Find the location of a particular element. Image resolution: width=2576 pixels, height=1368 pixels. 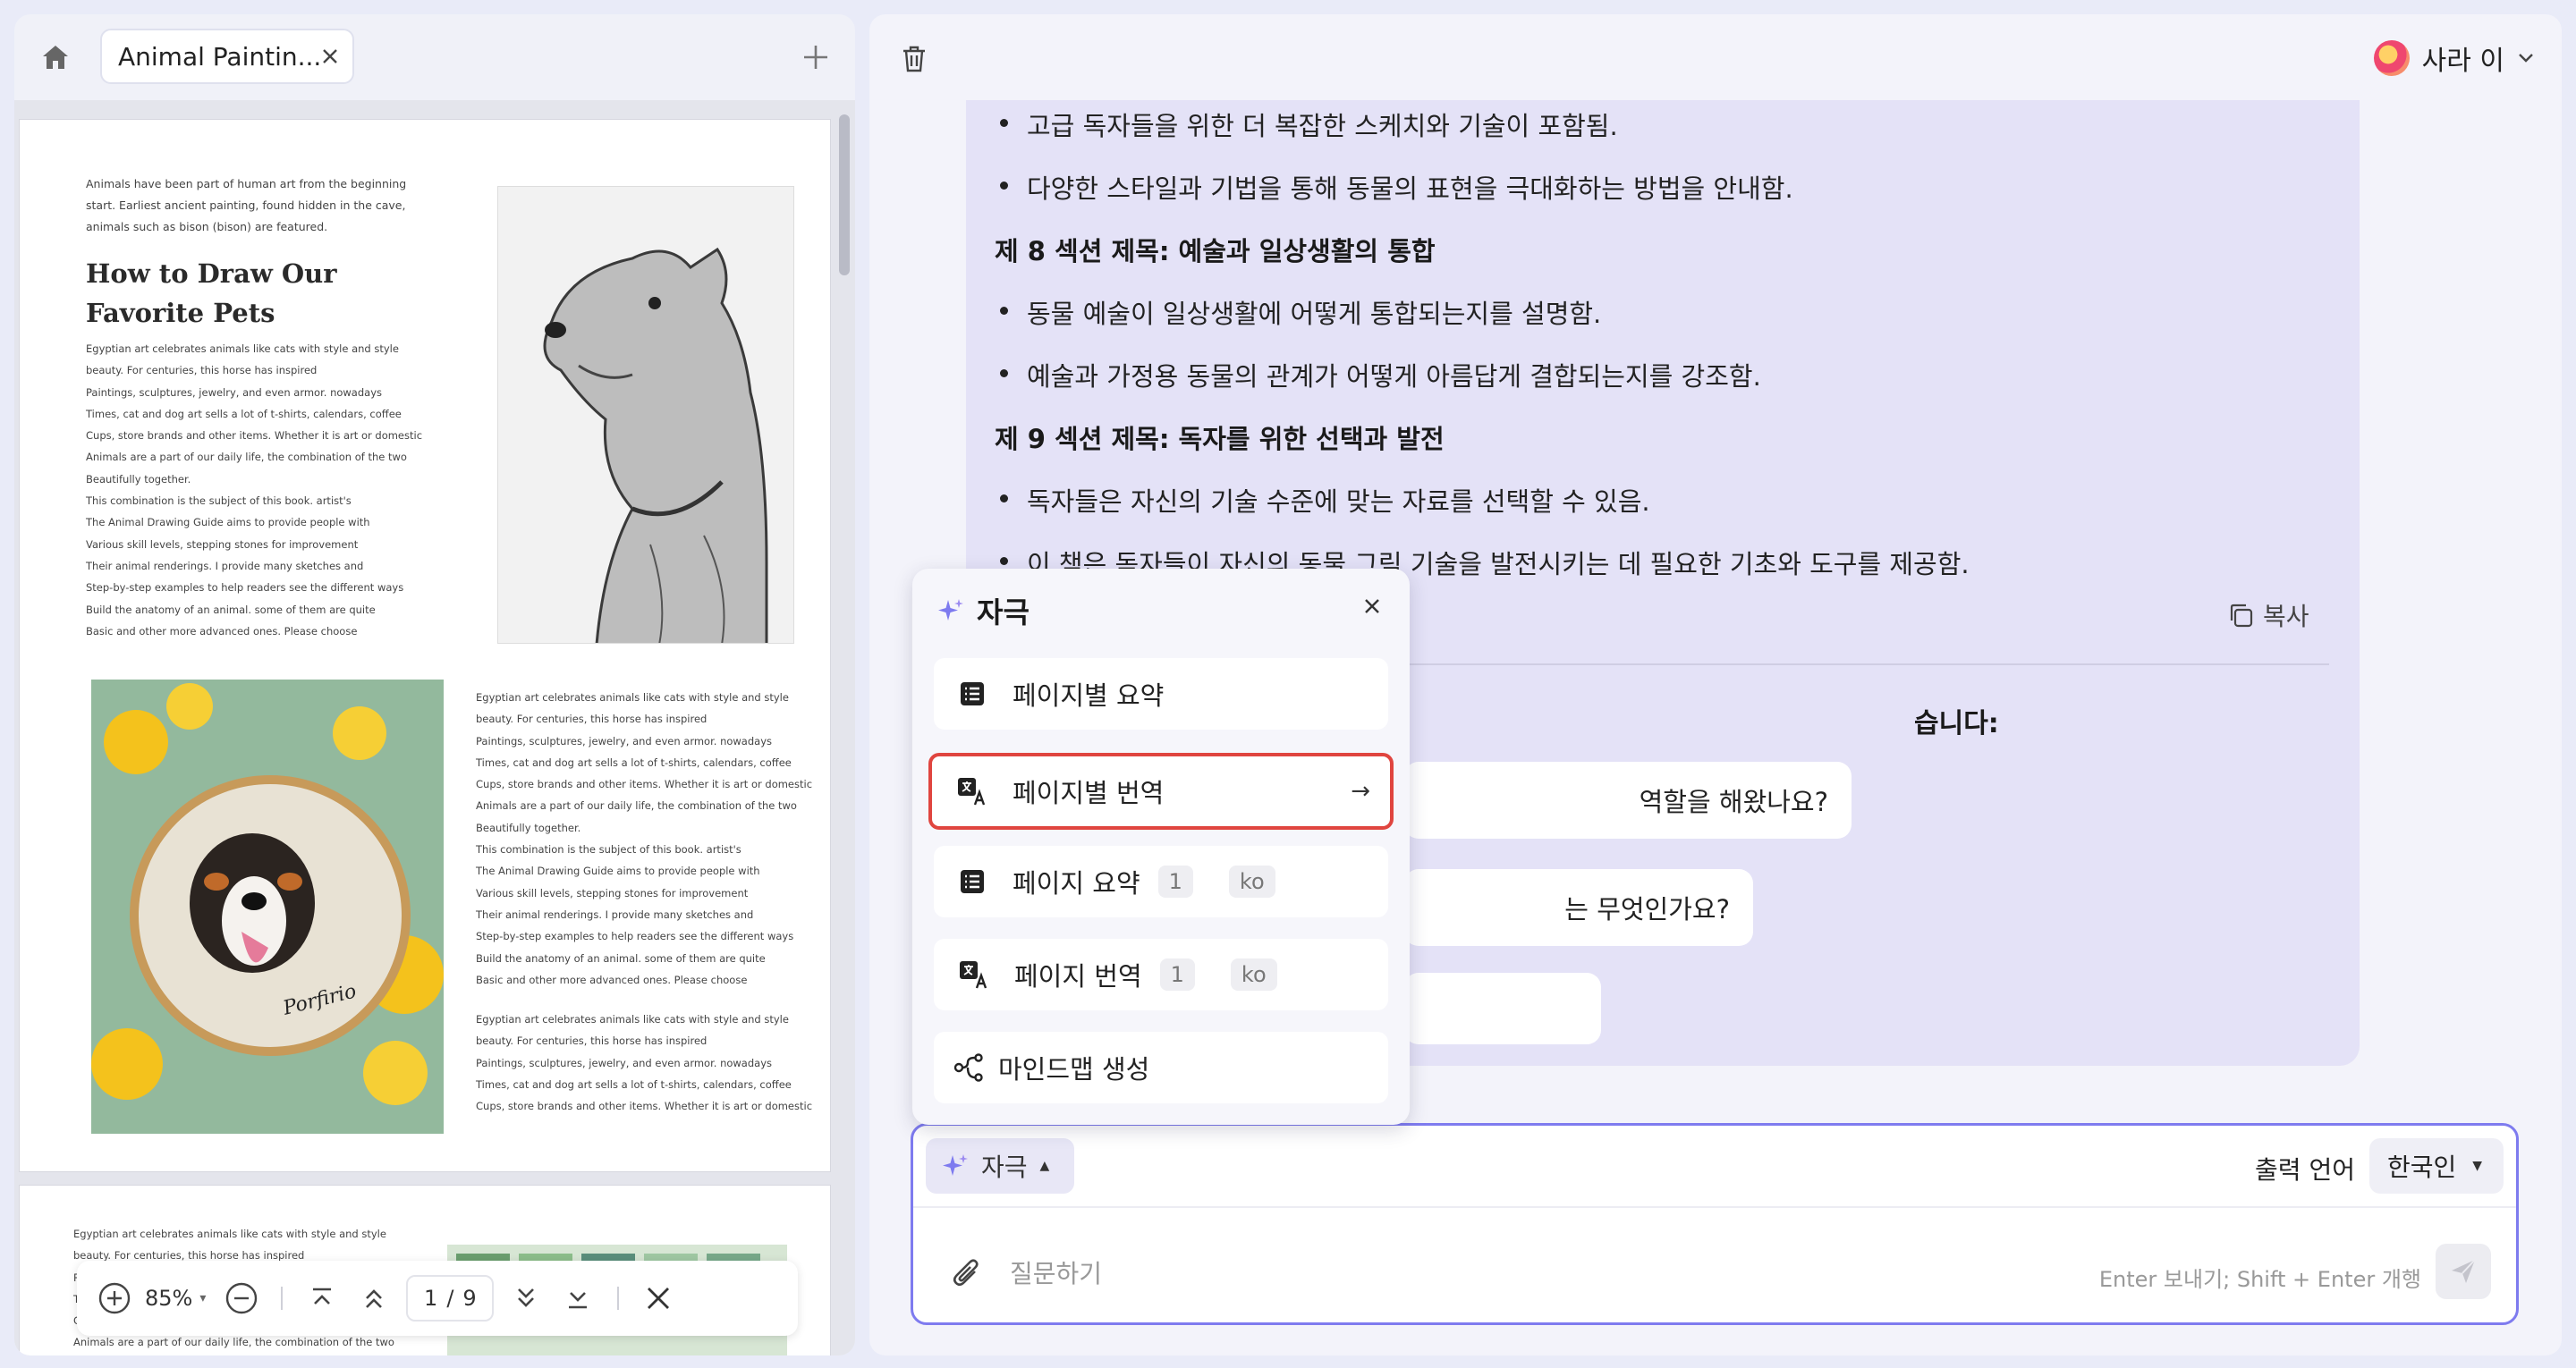

input-divider is located at coordinates (1714, 1207).